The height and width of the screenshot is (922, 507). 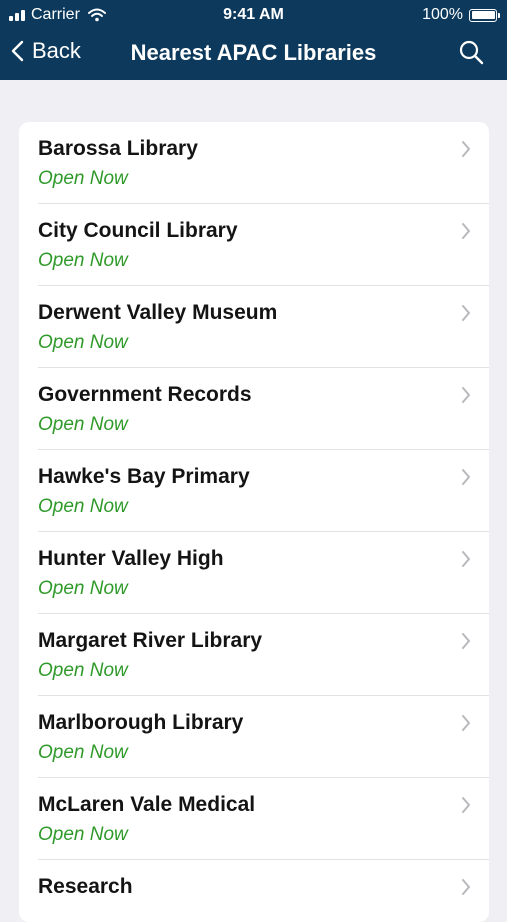 What do you see at coordinates (144, 476) in the screenshot?
I see `library-name: Hawke's Bay Primary` at bounding box center [144, 476].